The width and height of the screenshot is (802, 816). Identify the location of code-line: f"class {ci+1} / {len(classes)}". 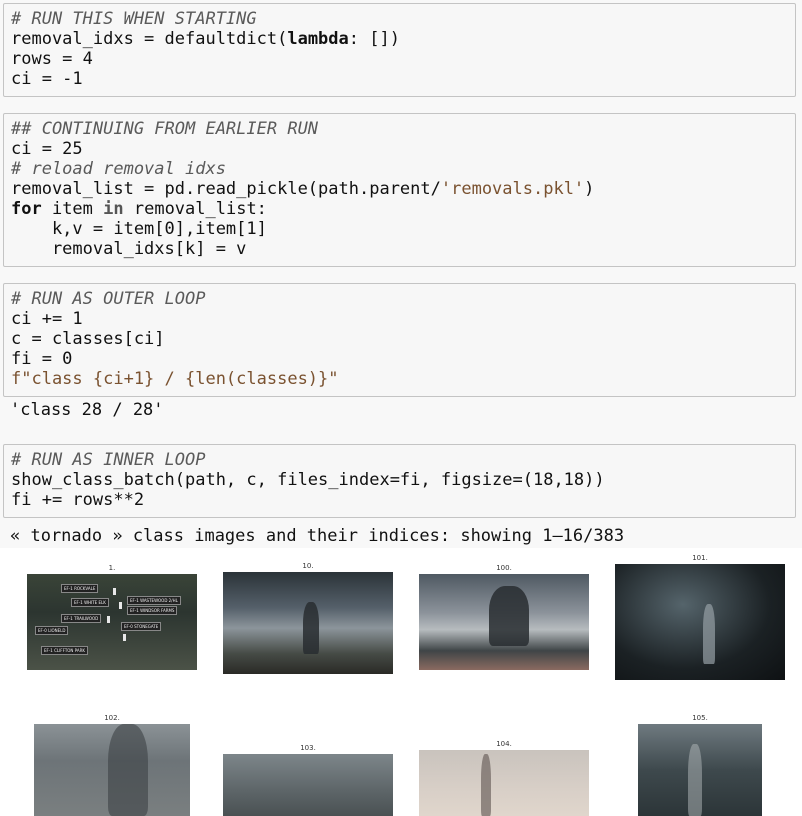
(175, 379).